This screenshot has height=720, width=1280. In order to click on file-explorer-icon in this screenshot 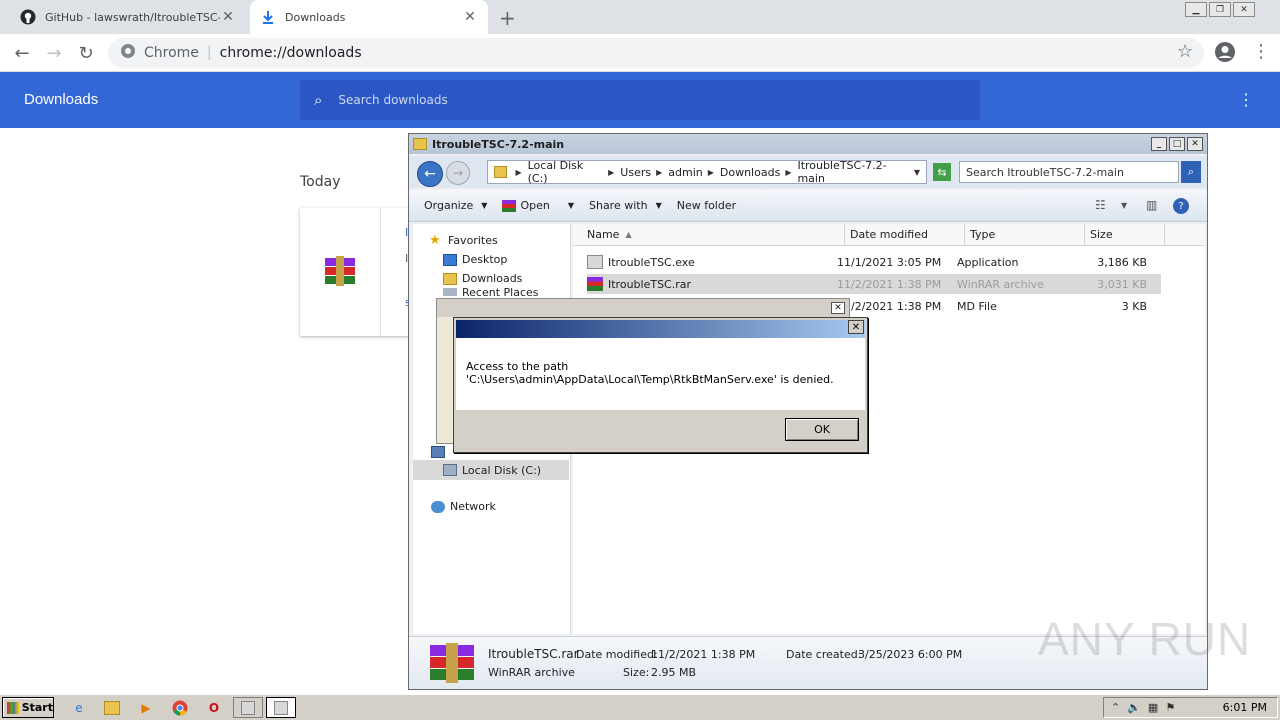, I will do `click(112, 708)`.